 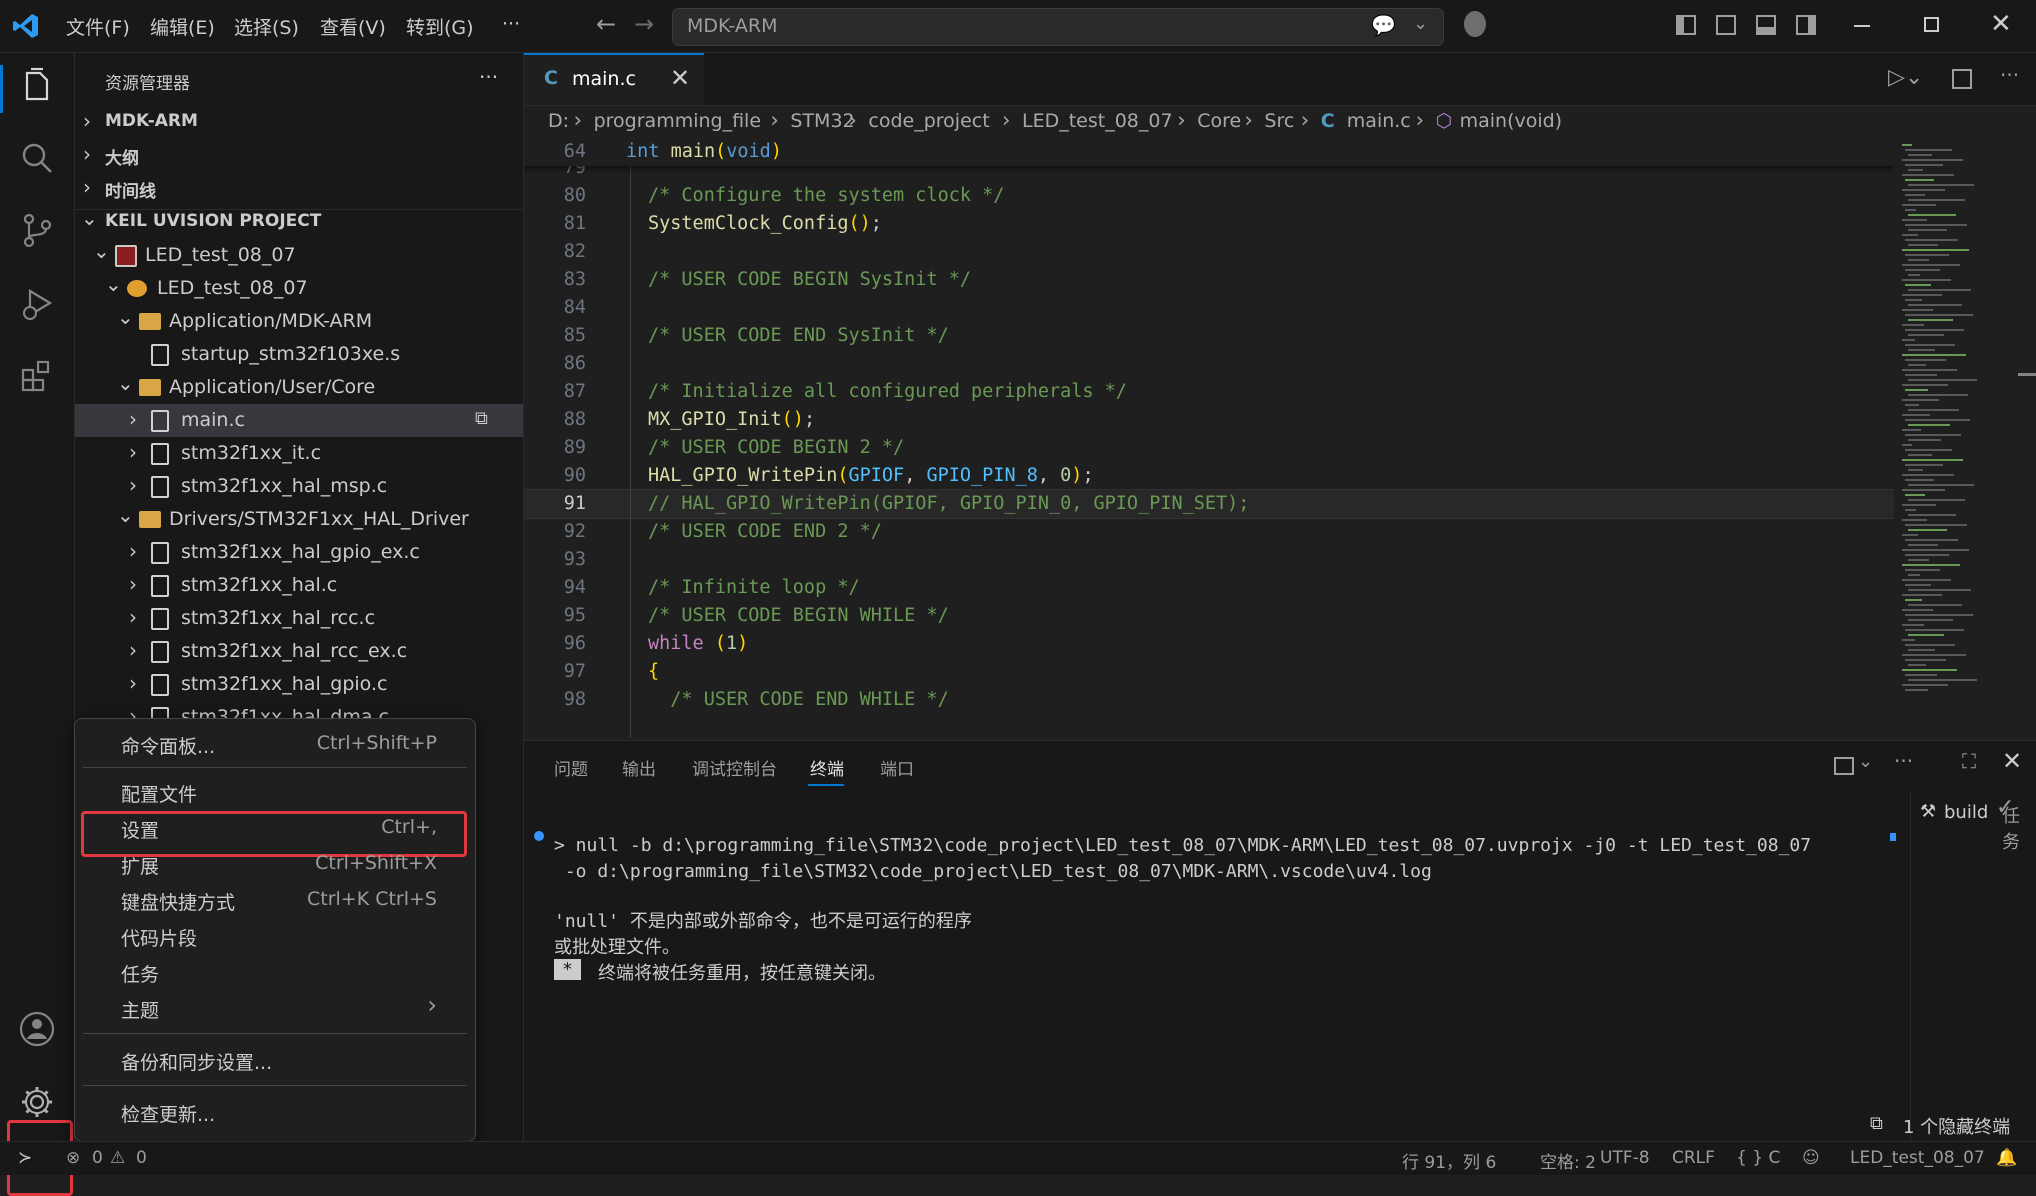 I want to click on extensions-icon, so click(x=37, y=376).